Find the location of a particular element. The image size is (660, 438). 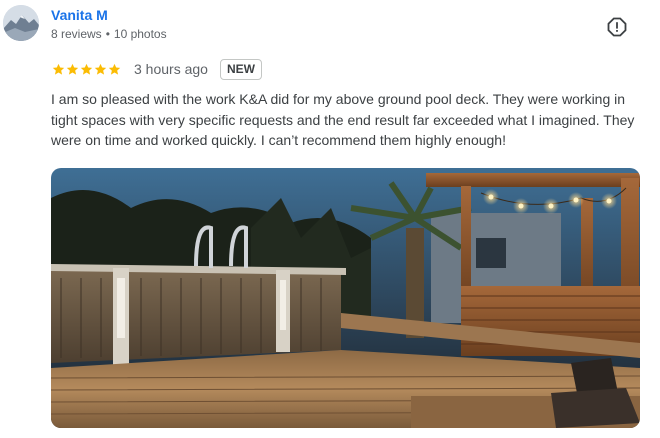

new-badge: NEW is located at coordinates (240, 69).